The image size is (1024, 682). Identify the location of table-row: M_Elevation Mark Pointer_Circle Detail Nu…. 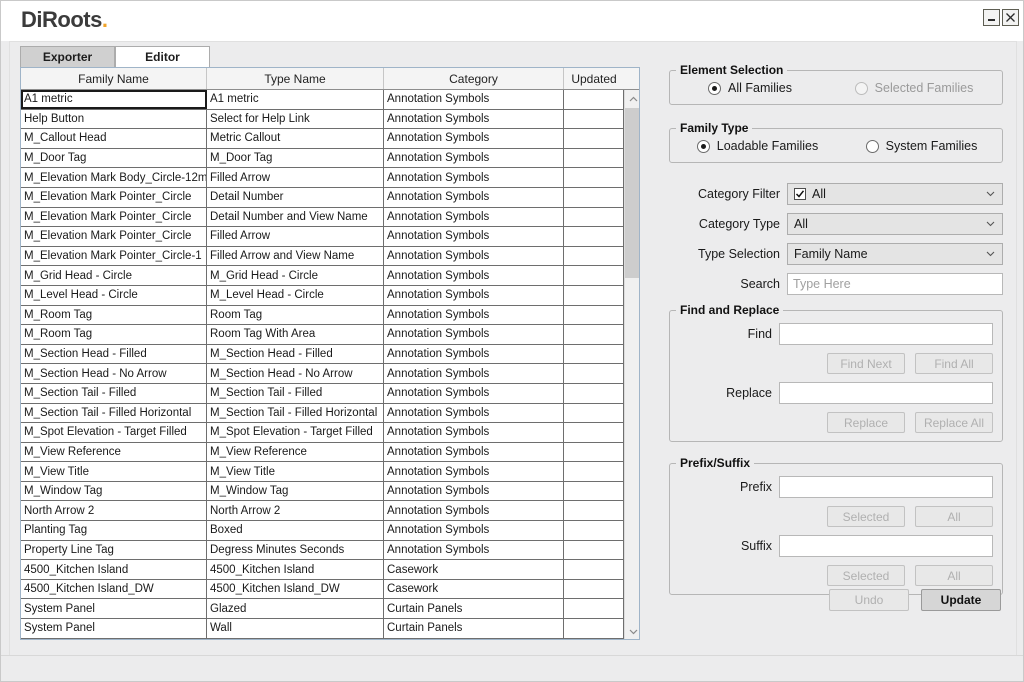
(322, 217).